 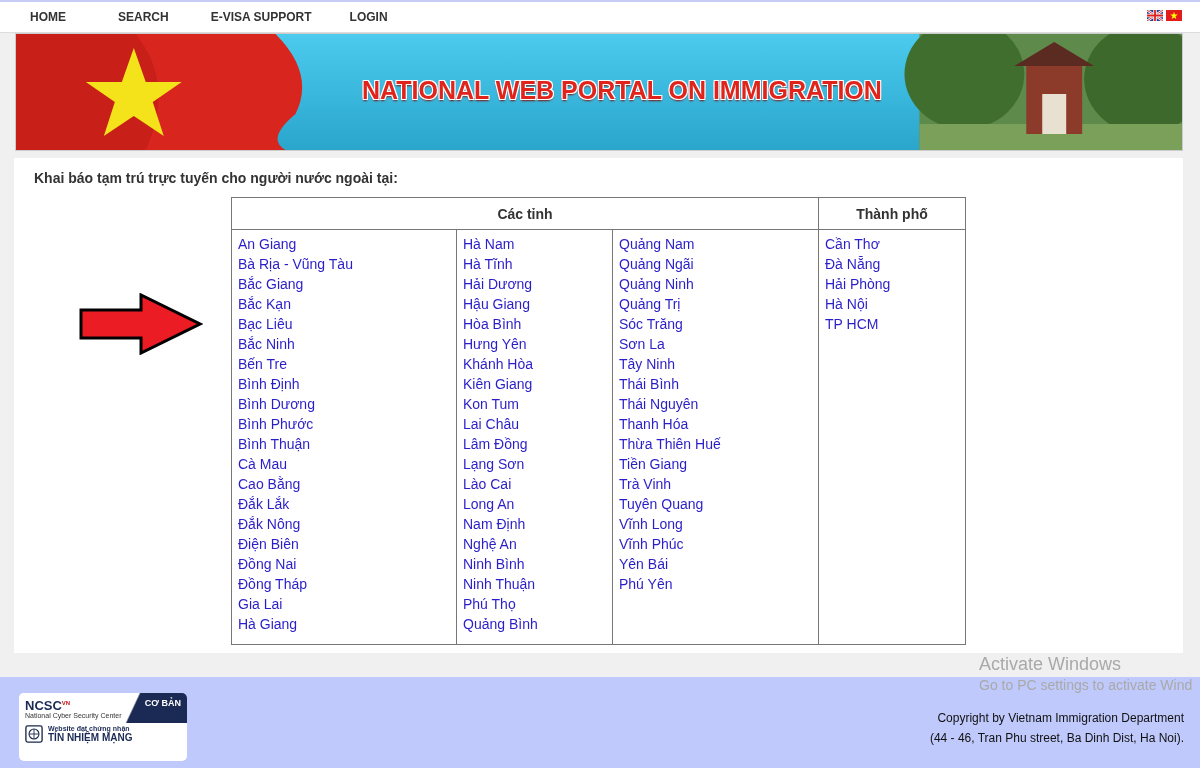 I want to click on province-link: Quảng Bình, so click(x=500, y=624).